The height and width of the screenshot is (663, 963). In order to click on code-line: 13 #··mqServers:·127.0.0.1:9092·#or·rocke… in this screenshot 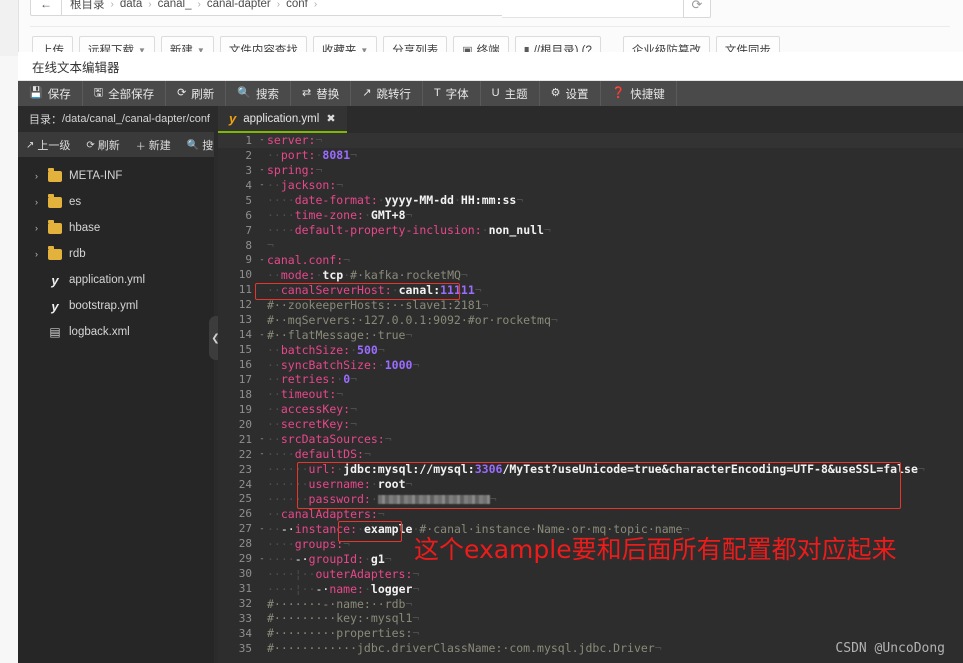, I will do `click(590, 319)`.